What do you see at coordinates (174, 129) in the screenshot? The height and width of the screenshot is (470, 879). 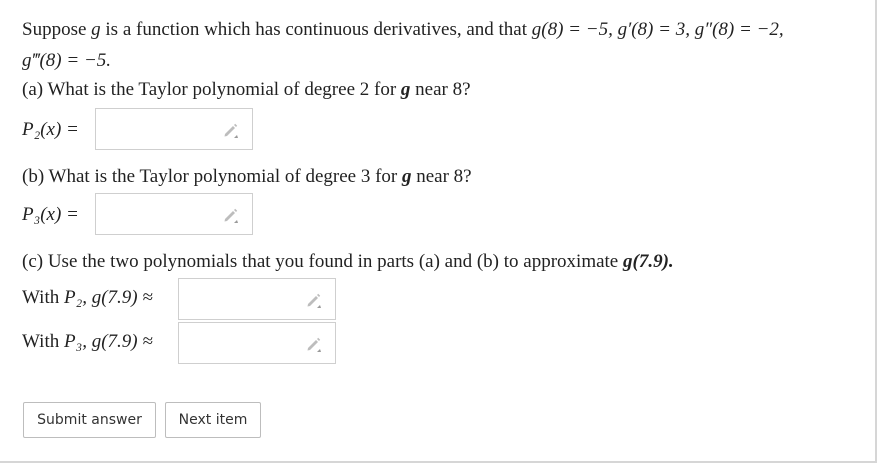 I see `p2-answer-input` at bounding box center [174, 129].